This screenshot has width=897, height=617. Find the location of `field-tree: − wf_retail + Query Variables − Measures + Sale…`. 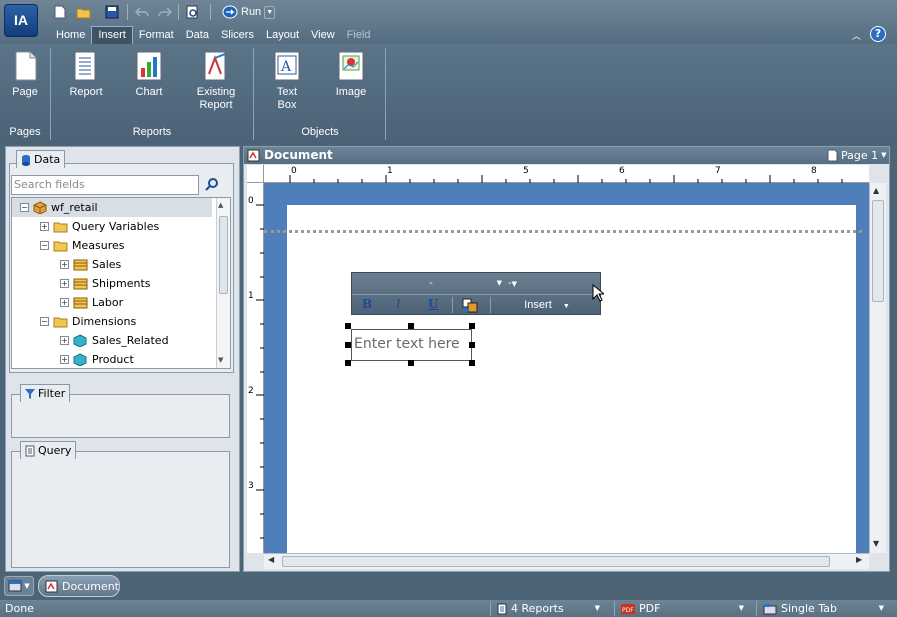

field-tree: − wf_retail + Query Variables − Measures + Sale… is located at coordinates (121, 283).